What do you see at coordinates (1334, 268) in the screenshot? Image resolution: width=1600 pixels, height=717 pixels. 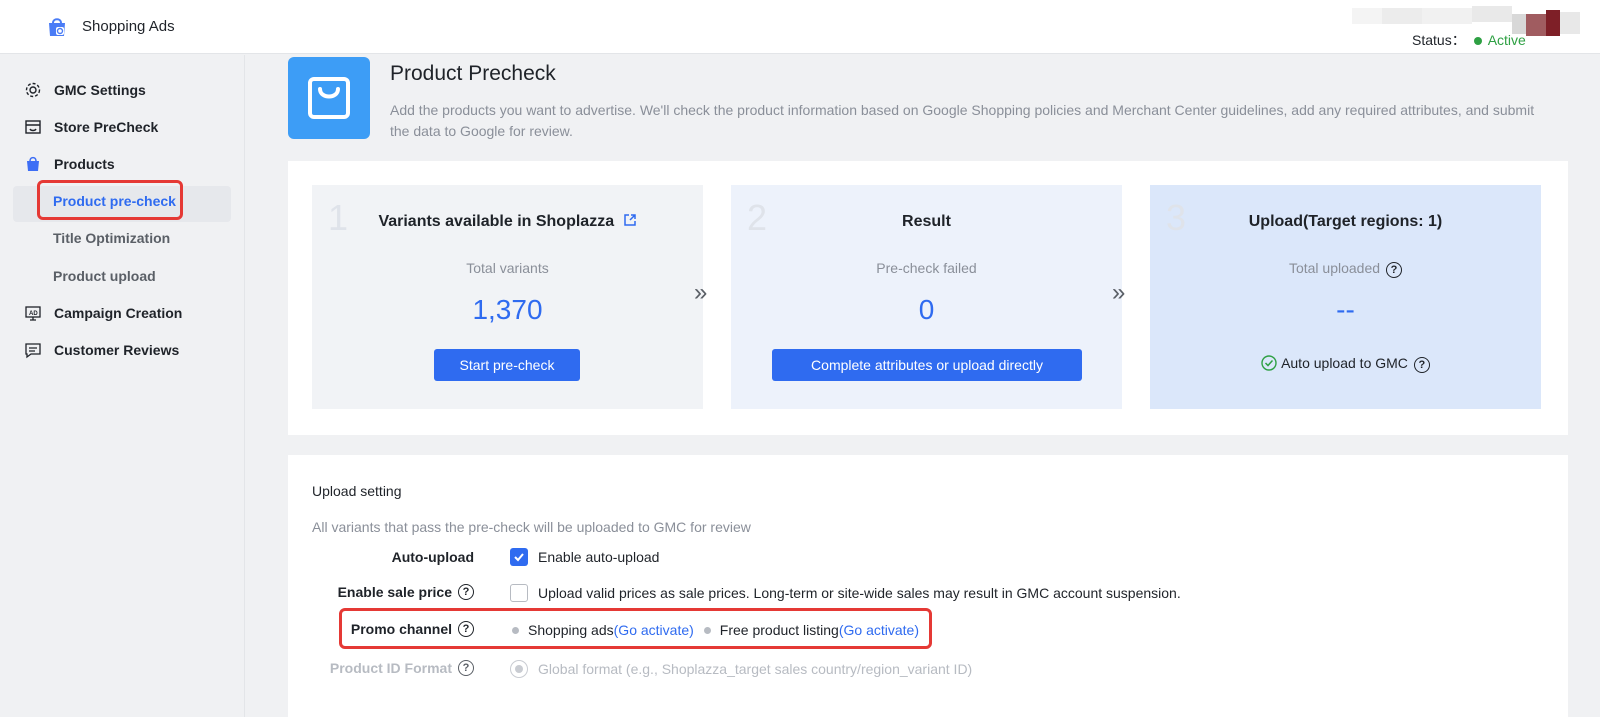 I see `step-subtitle-text: Total uploaded` at bounding box center [1334, 268].